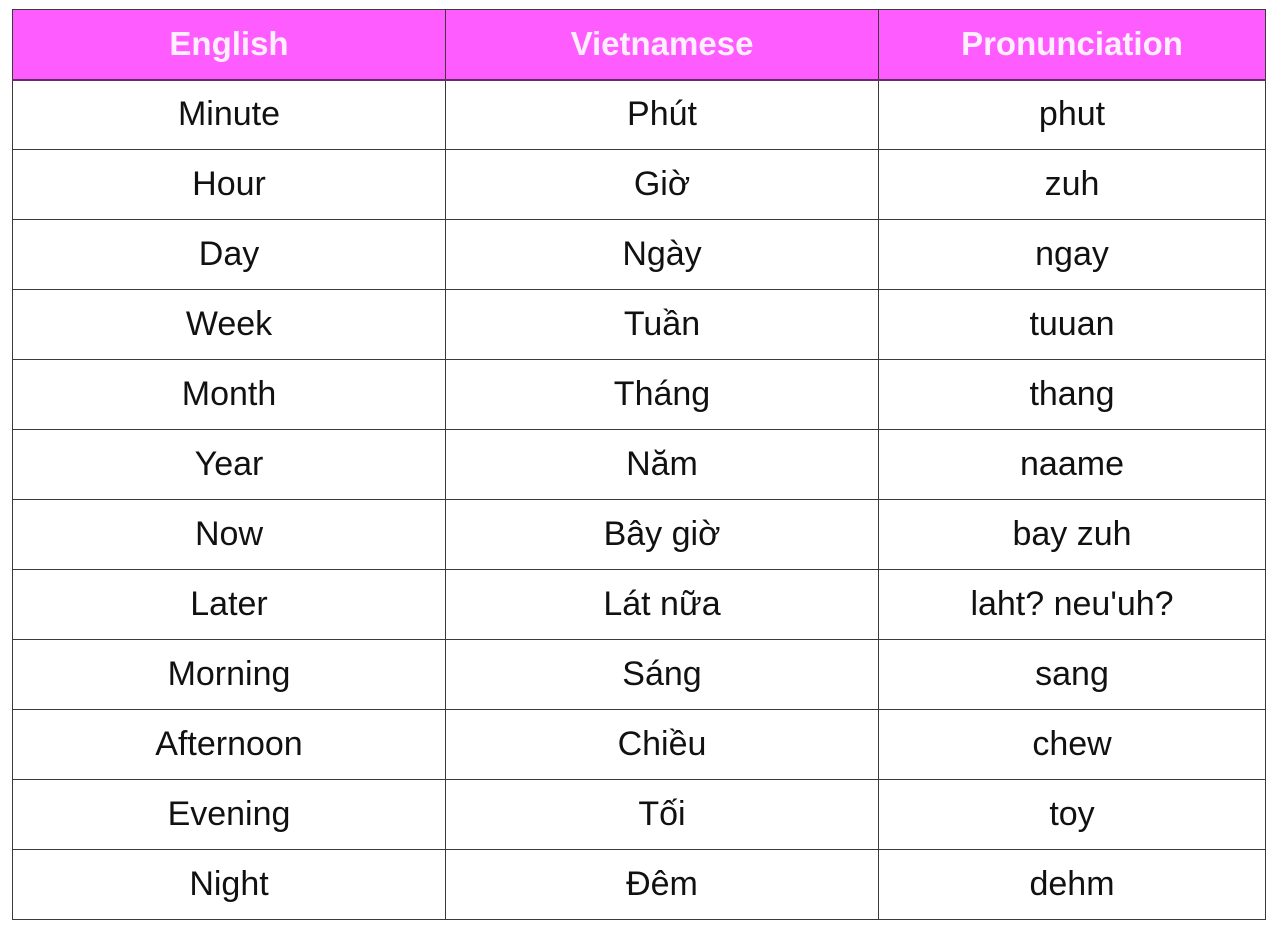 This screenshot has height=951, width=1277. Describe the element at coordinates (229, 604) in the screenshot. I see `english-cell: Later` at that location.